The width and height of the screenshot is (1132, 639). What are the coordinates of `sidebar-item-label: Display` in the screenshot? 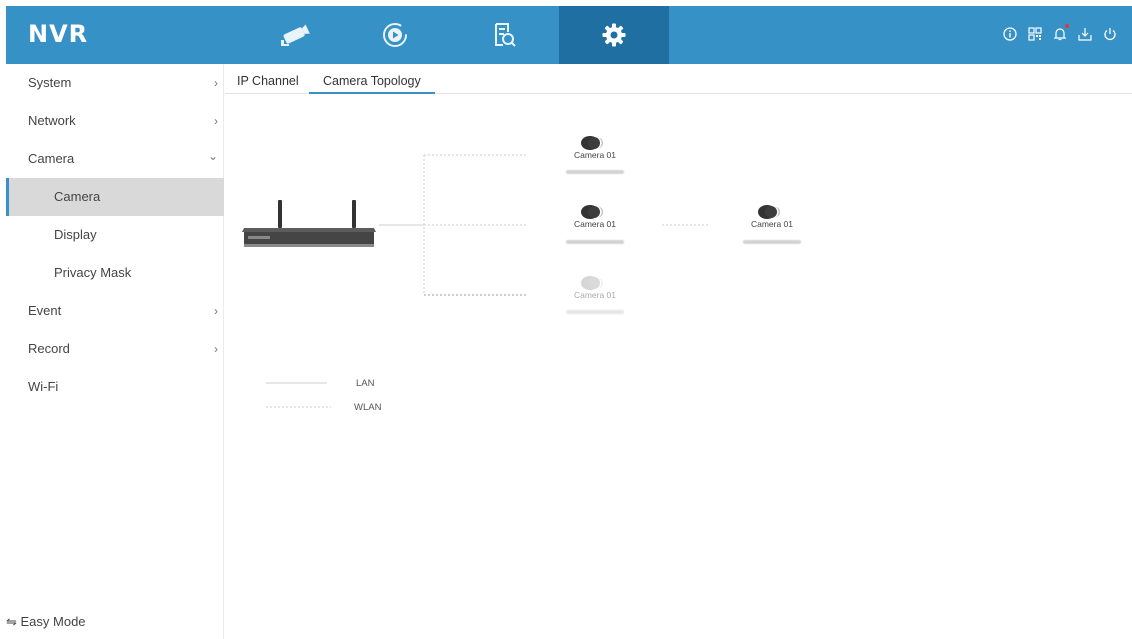 It's located at (75, 234).